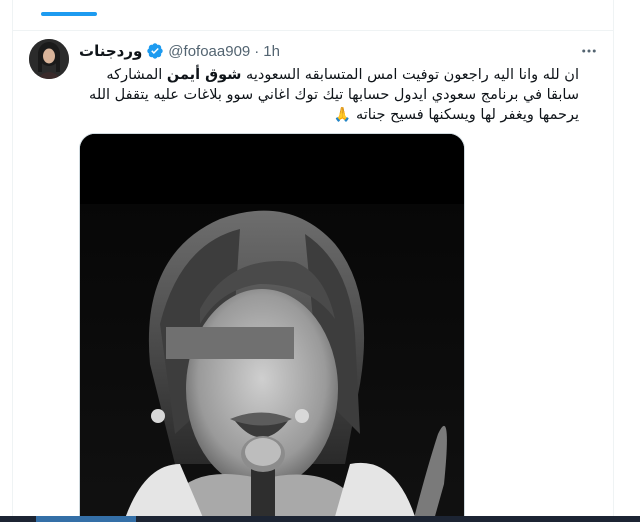 This screenshot has height=522, width=640. What do you see at coordinates (589, 51) in the screenshot?
I see `more-options-icon` at bounding box center [589, 51].